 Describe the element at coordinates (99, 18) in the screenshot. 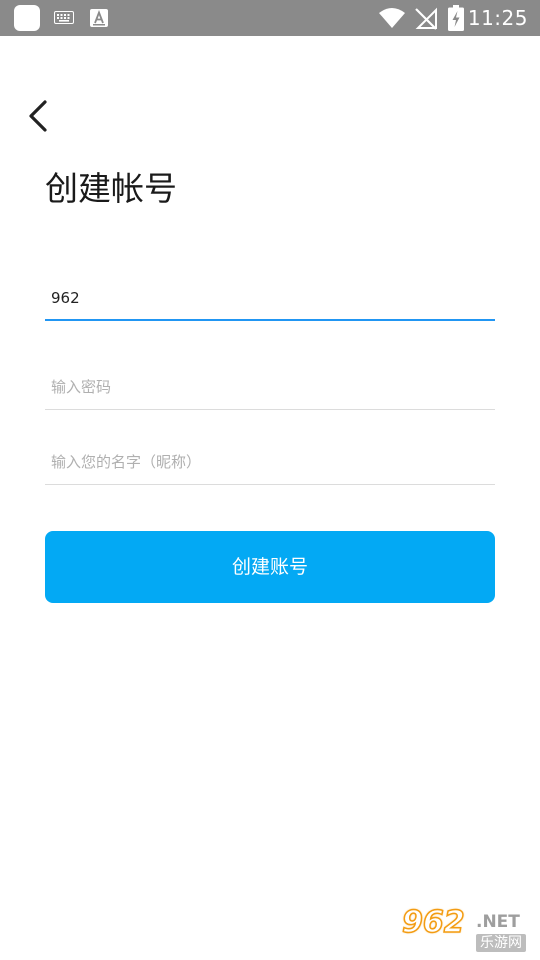

I see `a-icon` at that location.